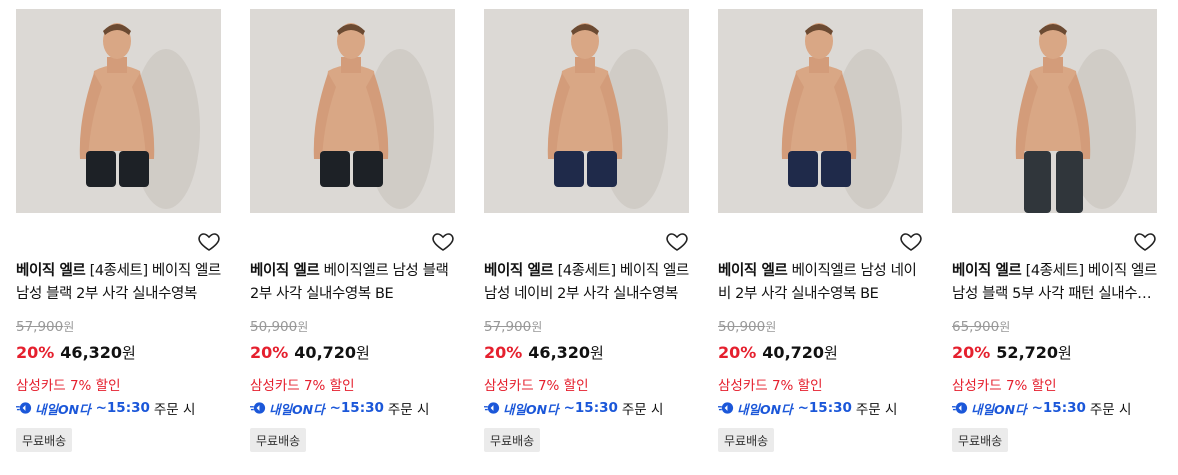  What do you see at coordinates (586, 283) in the screenshot?
I see `product-title: 베이직 엘르 [4종세트] 베이직 엘르 남성 네이비 2부 사각 실내수영복` at bounding box center [586, 283].